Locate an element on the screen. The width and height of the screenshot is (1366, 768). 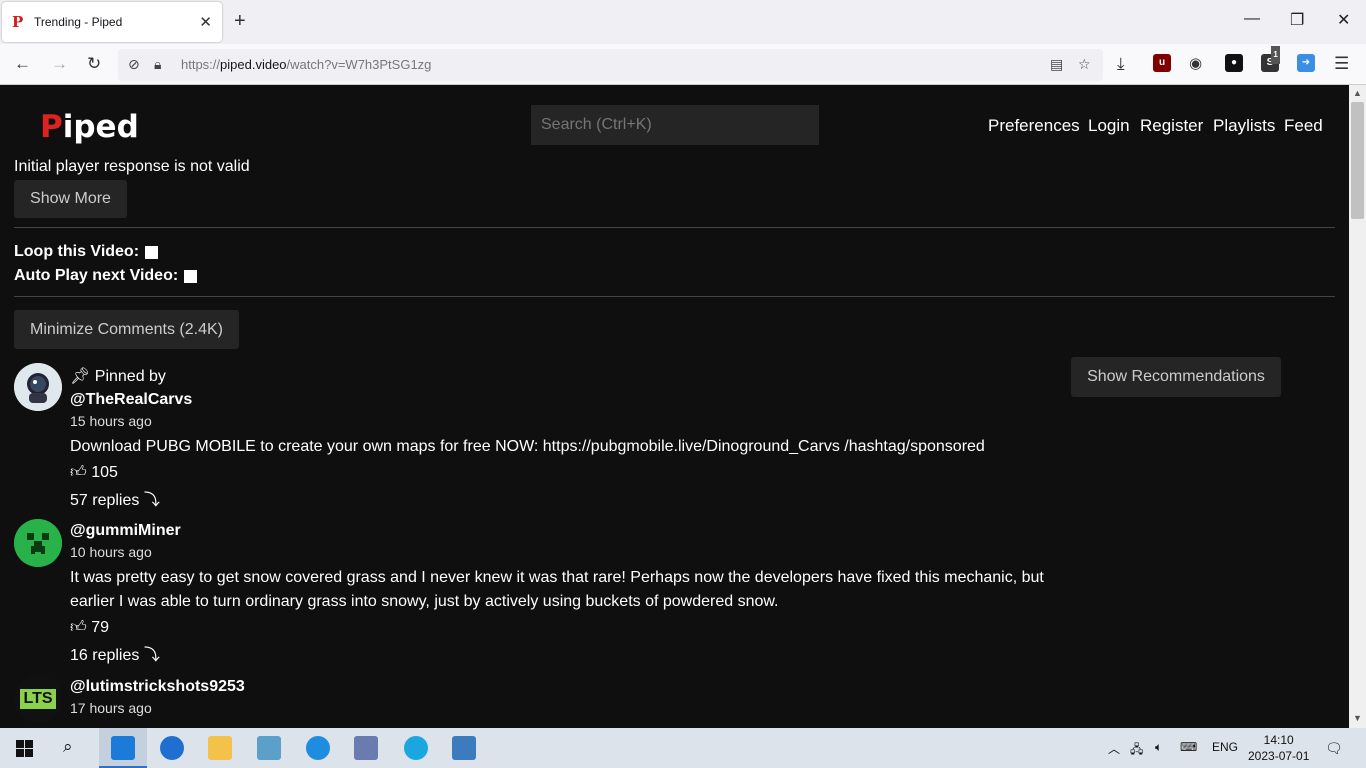
arrow-extension-icon: ➜ is located at coordinates (1306, 63).